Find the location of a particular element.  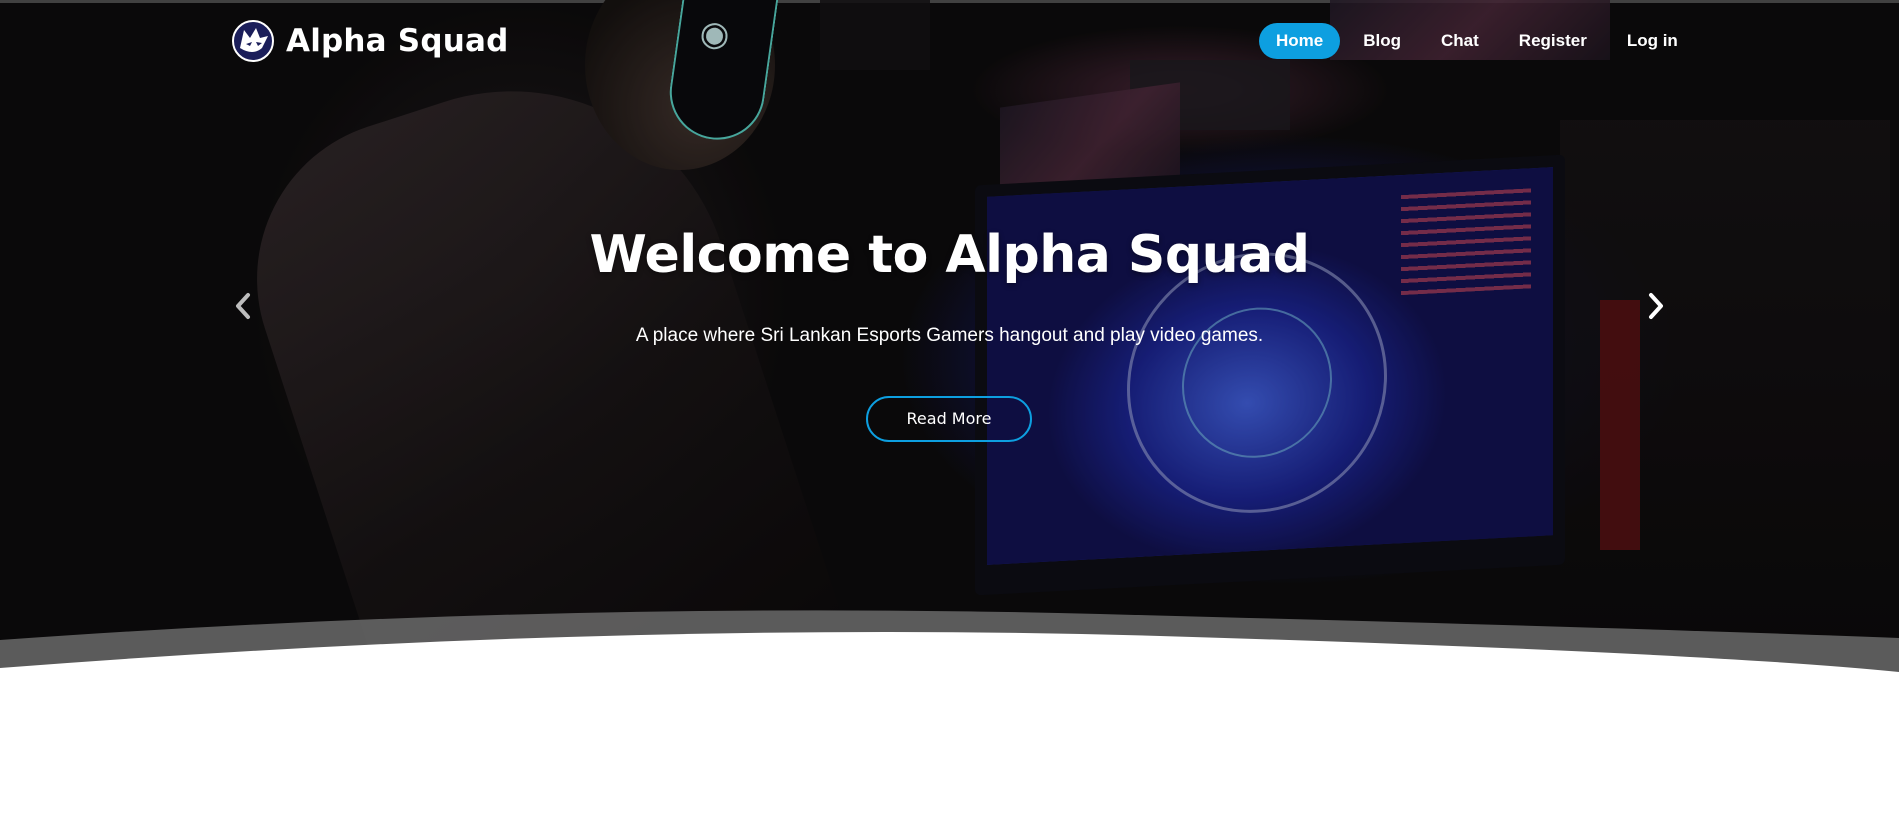

brand: Alpha Squad is located at coordinates (369, 41).